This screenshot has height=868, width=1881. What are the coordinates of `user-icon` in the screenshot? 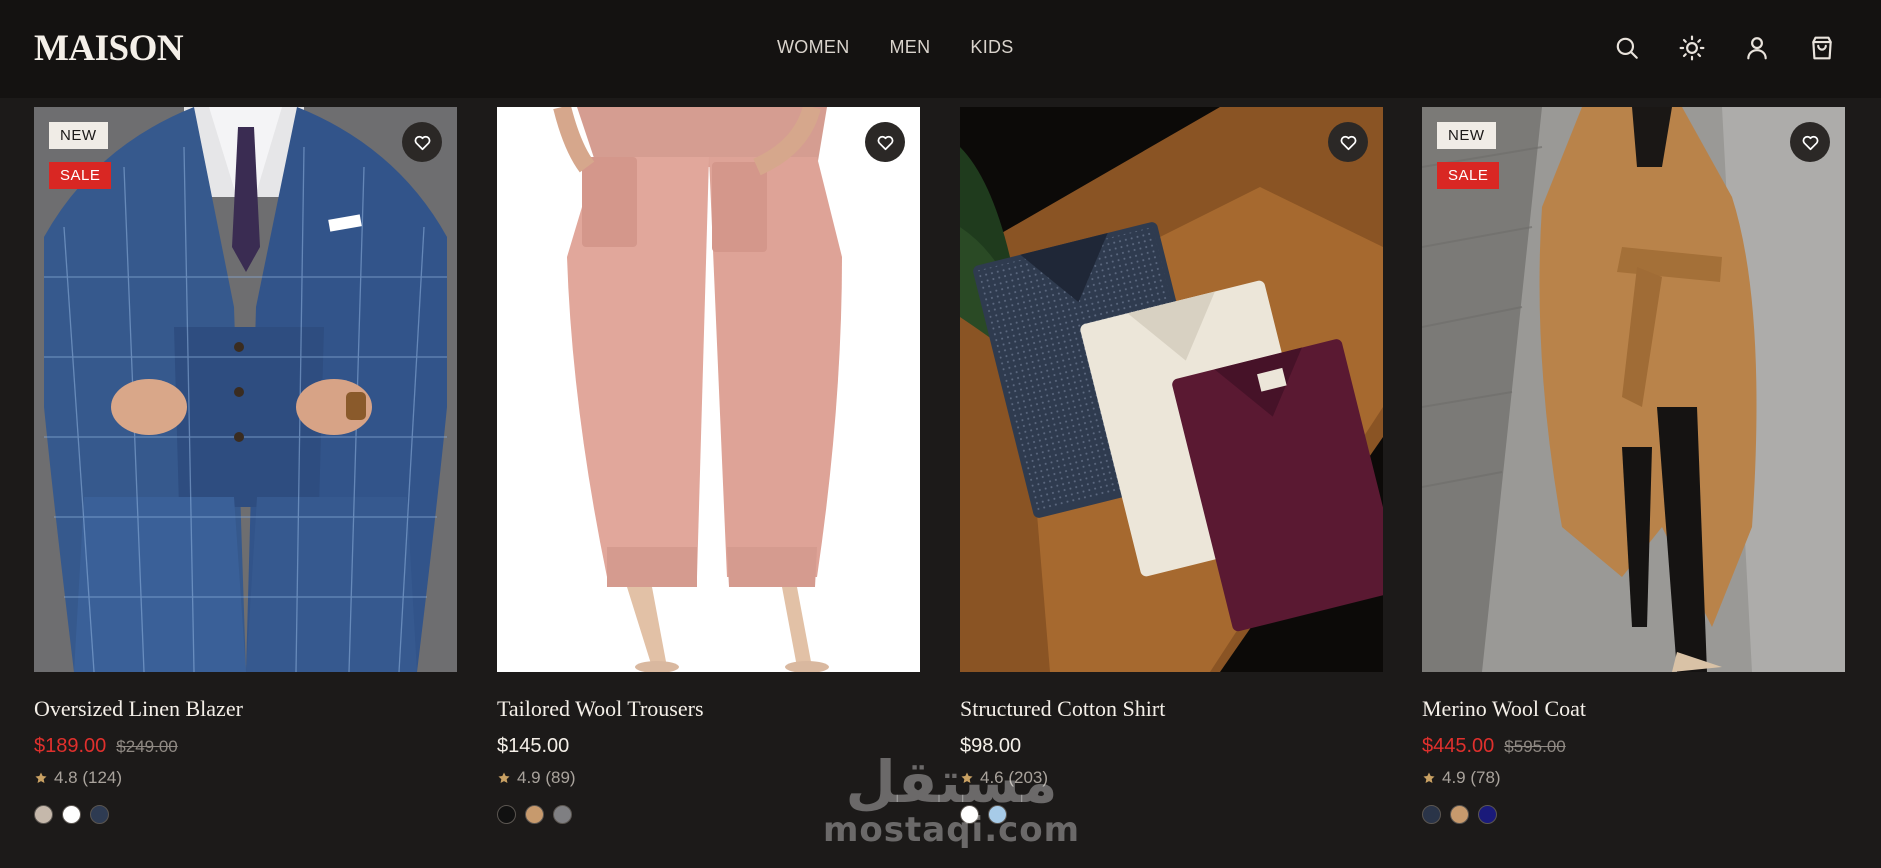 It's located at (1757, 48).